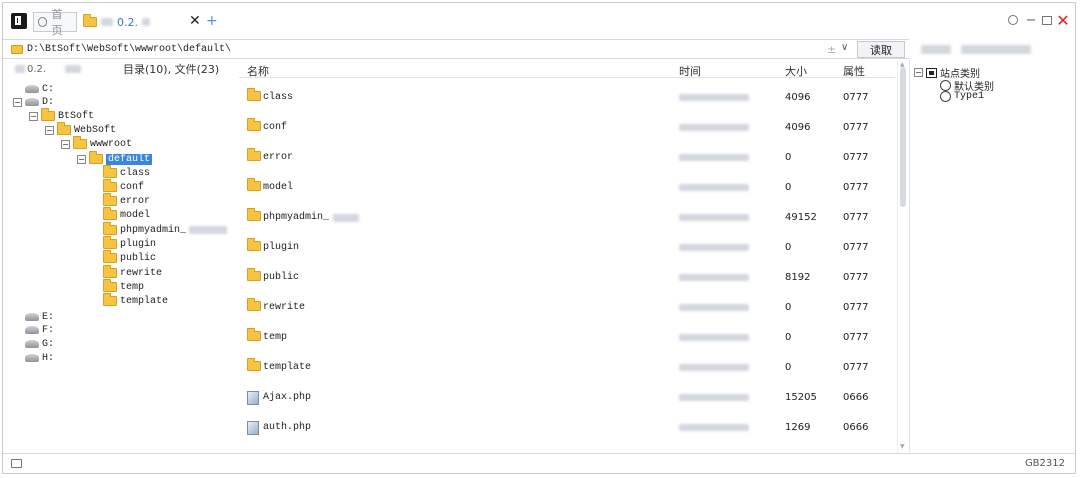  I want to click on file-row: auth.php 1269 0666, so click(567, 427).